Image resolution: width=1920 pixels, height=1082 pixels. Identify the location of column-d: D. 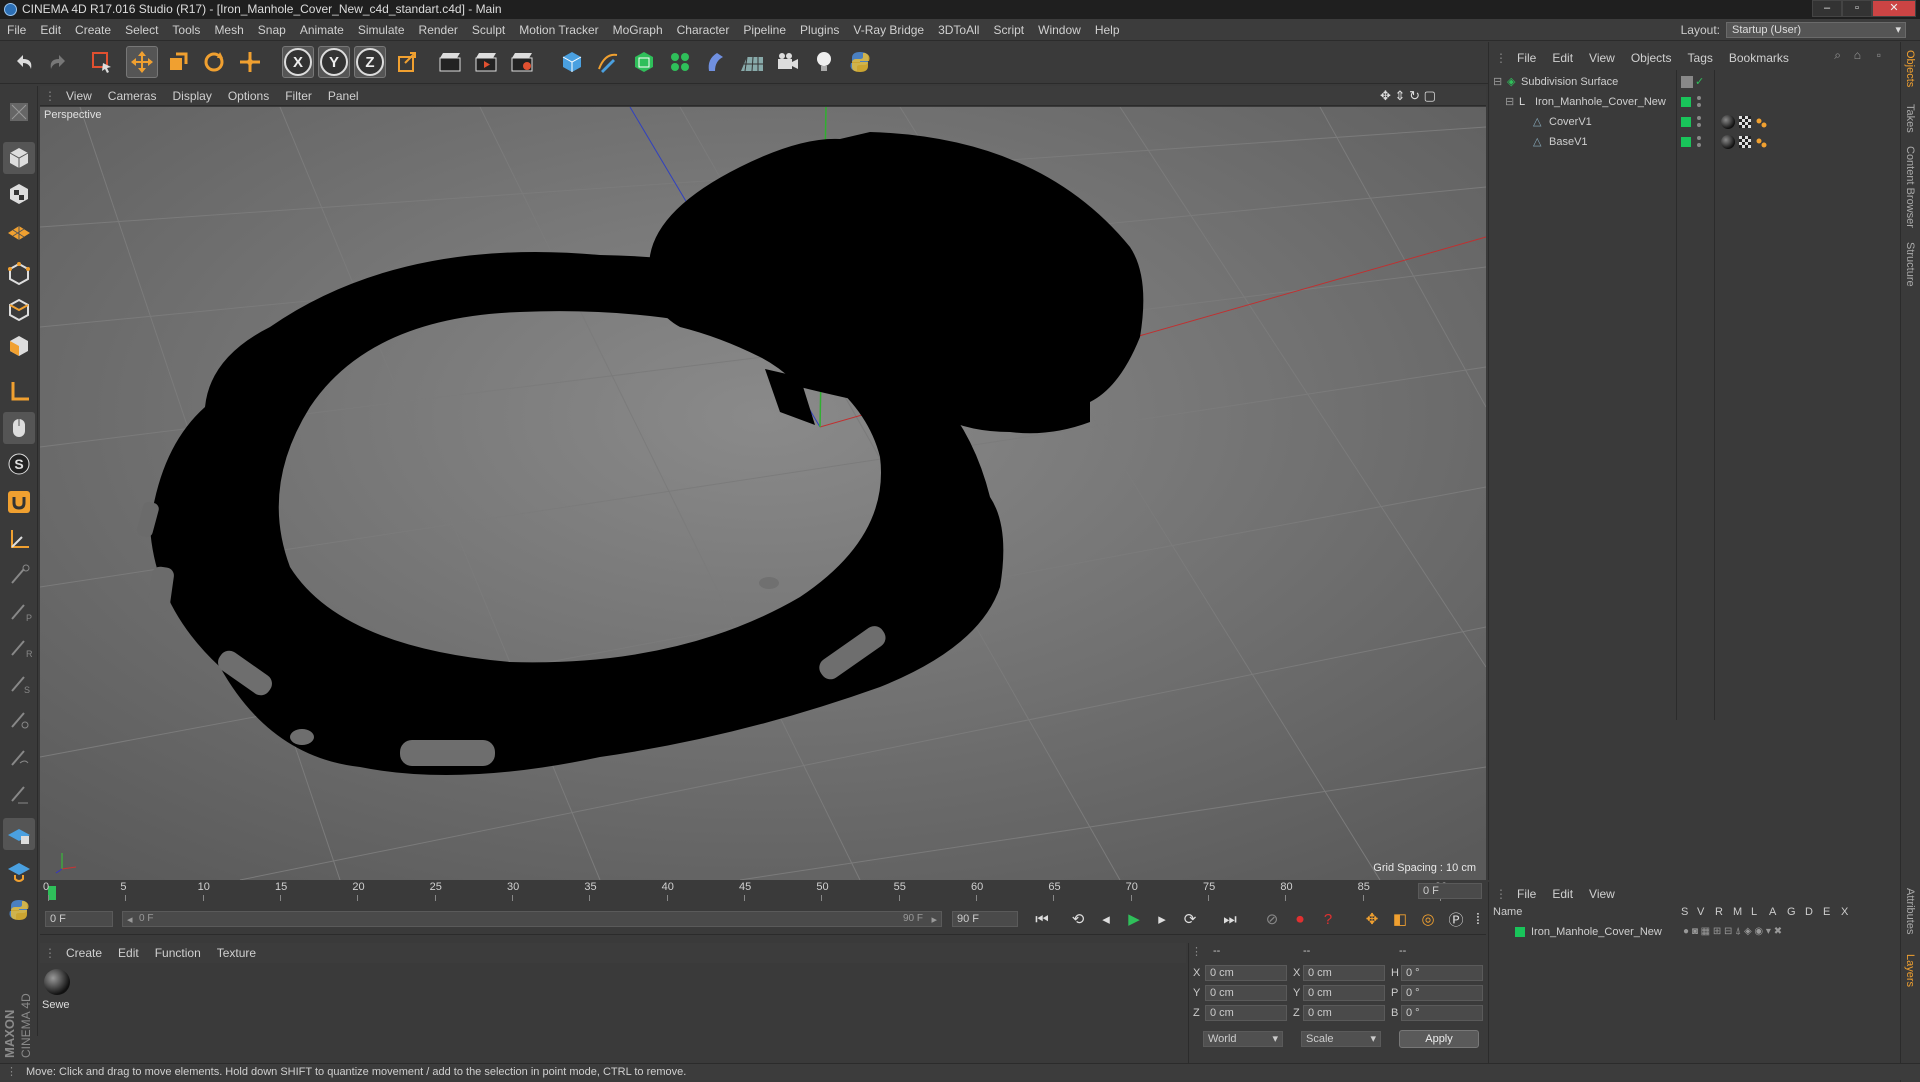
(1809, 912).